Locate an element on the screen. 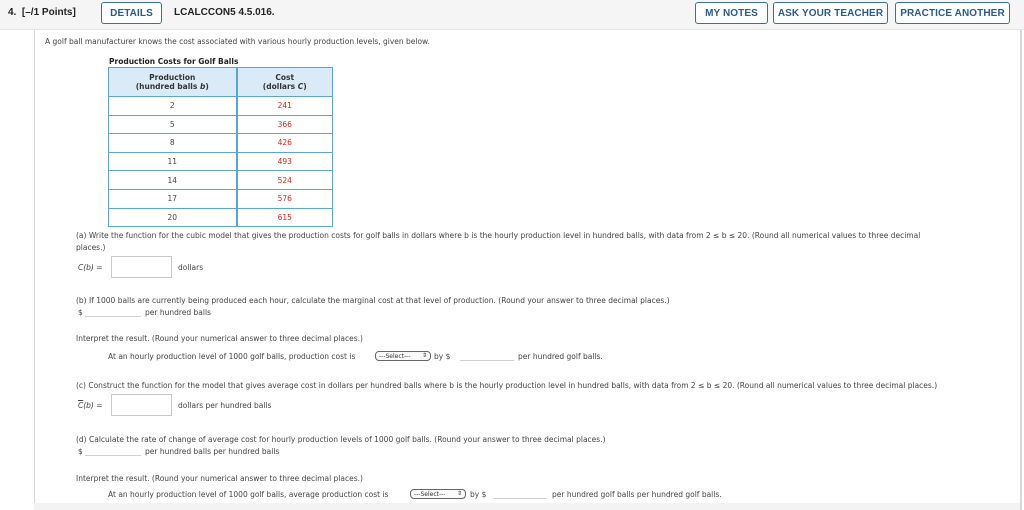 Image resolution: width=1024 pixels, height=510 pixels. table-row: 14 524 is located at coordinates (220, 180).